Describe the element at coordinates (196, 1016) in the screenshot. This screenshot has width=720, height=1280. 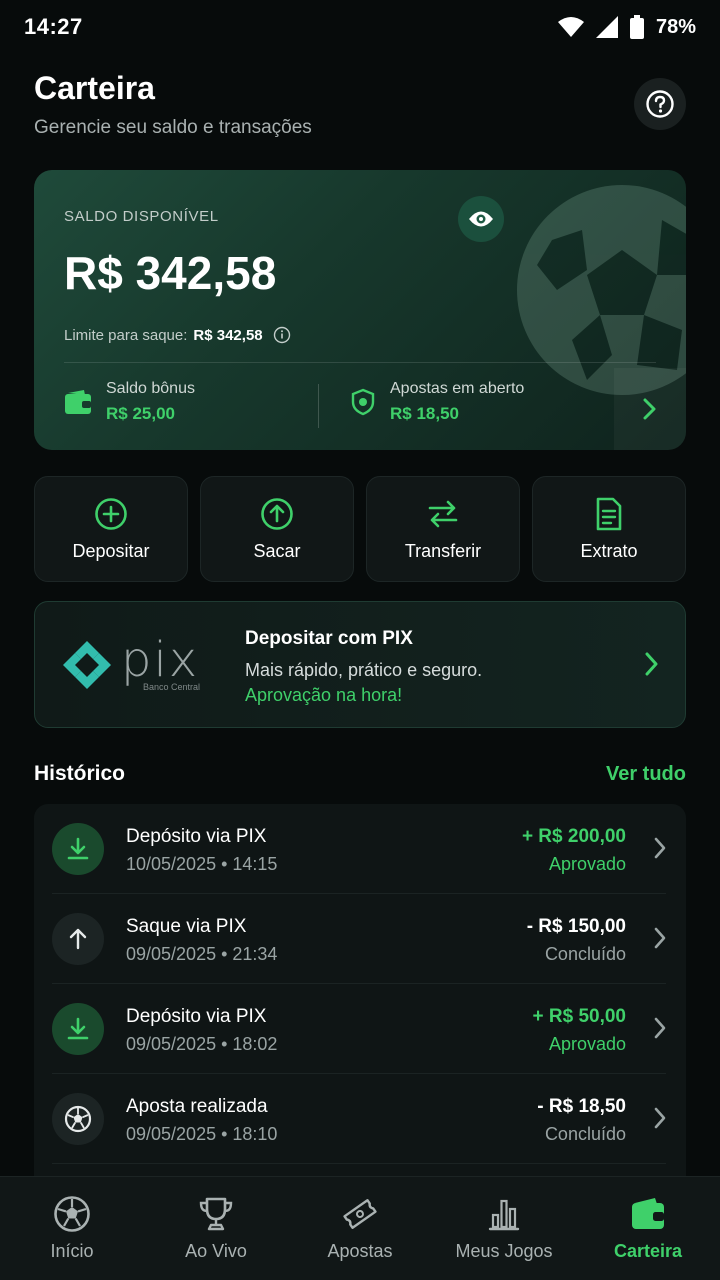
I see `transaction-title: Depósito via PIX` at that location.